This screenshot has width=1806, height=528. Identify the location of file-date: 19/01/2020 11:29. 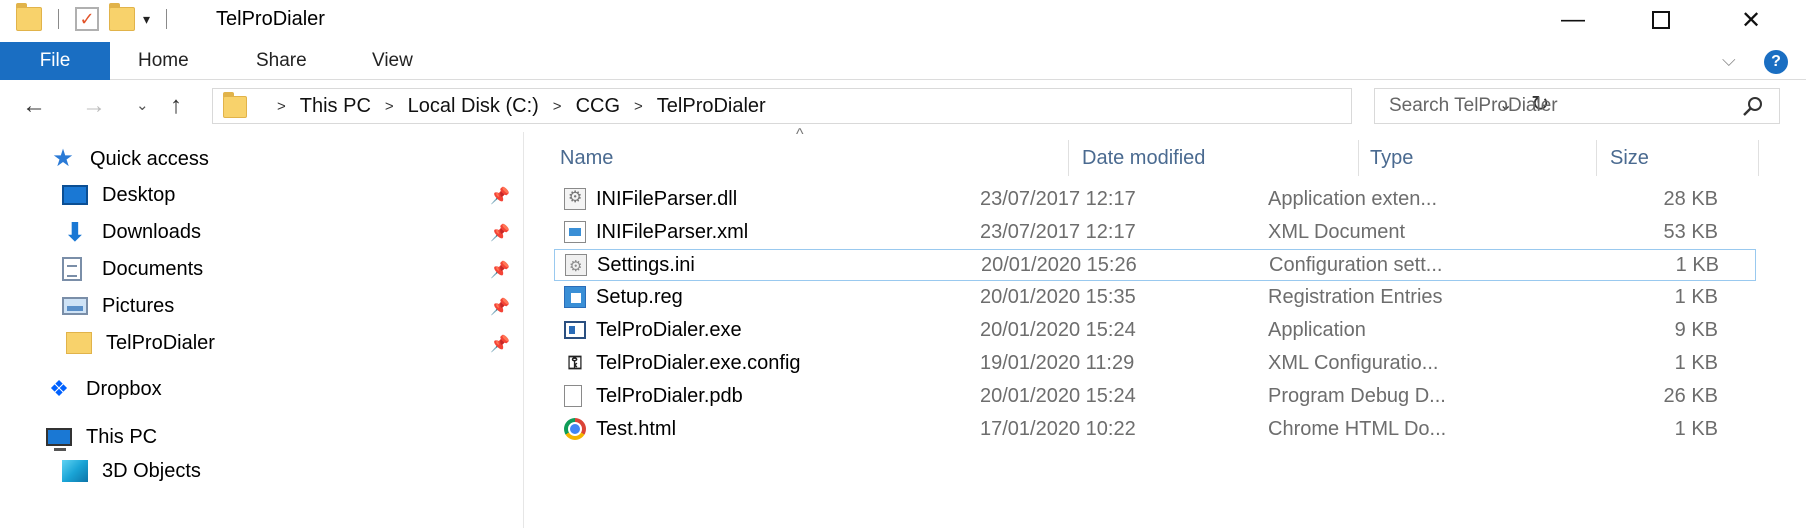
(1057, 363).